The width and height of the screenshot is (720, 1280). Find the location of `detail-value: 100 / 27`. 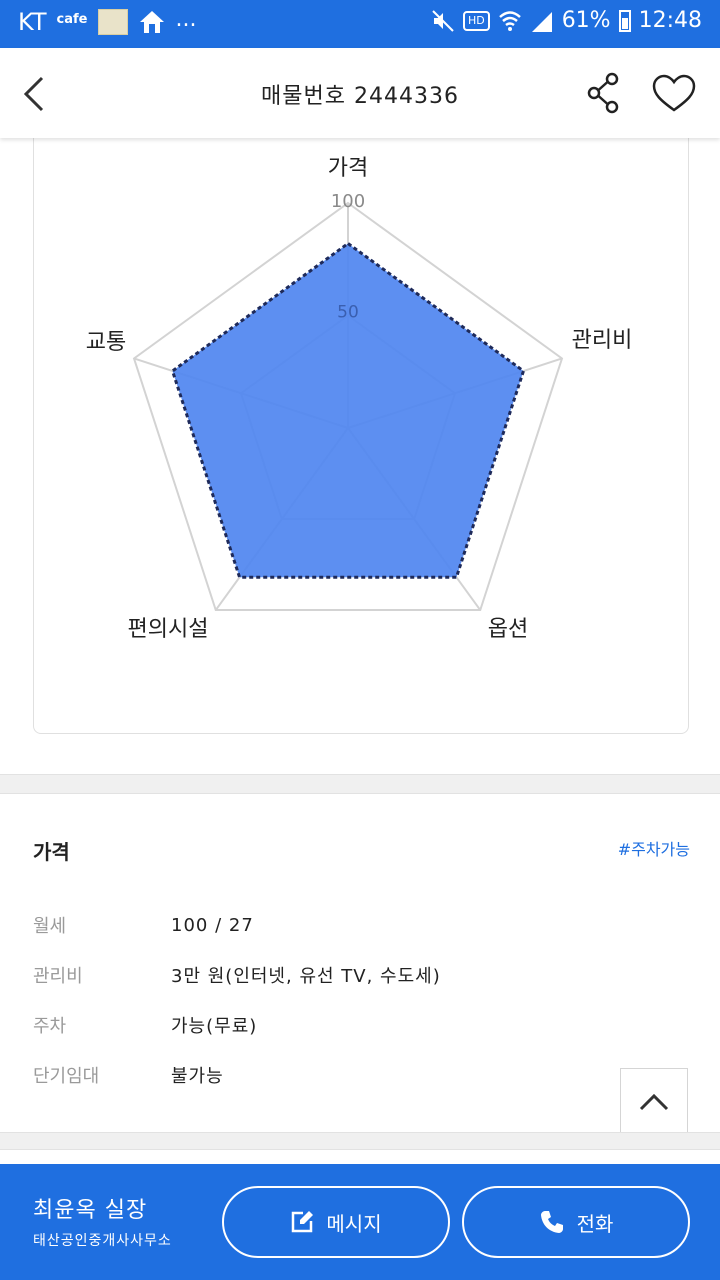

detail-value: 100 / 27 is located at coordinates (212, 925).